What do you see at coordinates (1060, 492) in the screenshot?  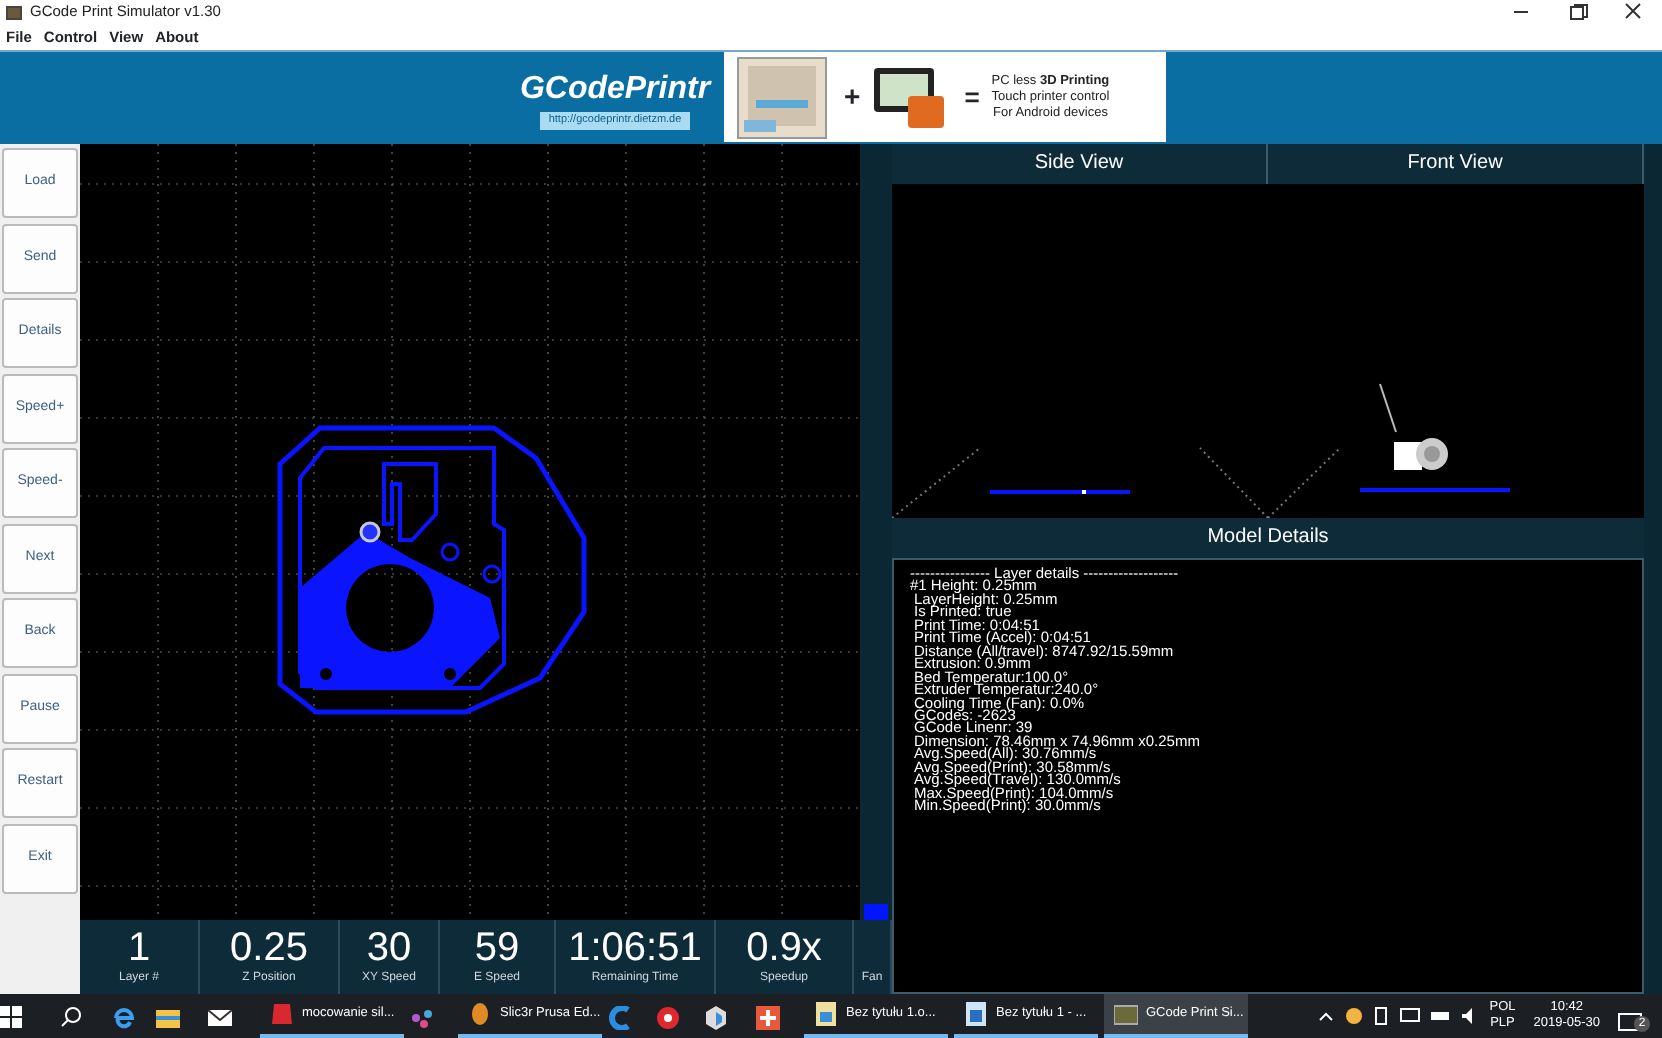 I see `layer-line` at bounding box center [1060, 492].